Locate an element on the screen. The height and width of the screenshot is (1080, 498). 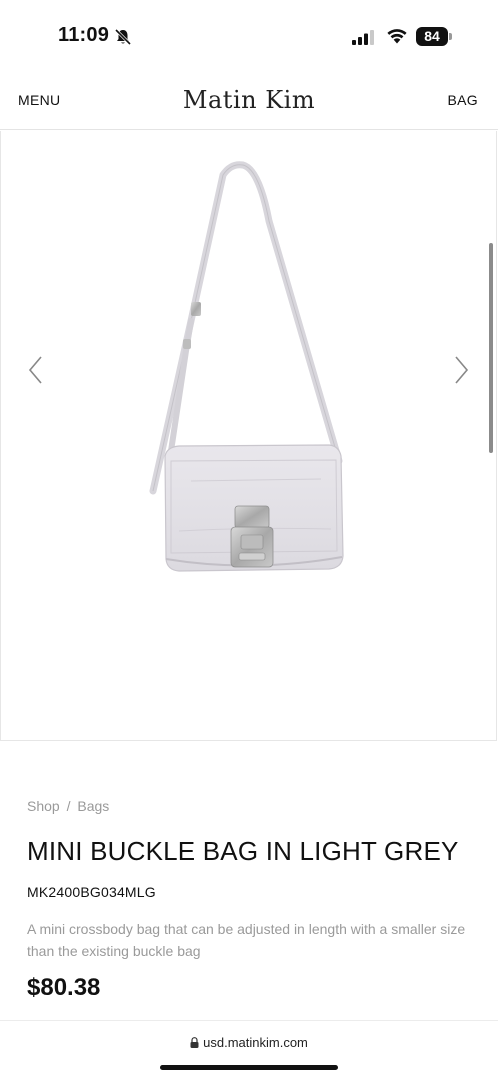
lock-icon is located at coordinates (194, 1042).